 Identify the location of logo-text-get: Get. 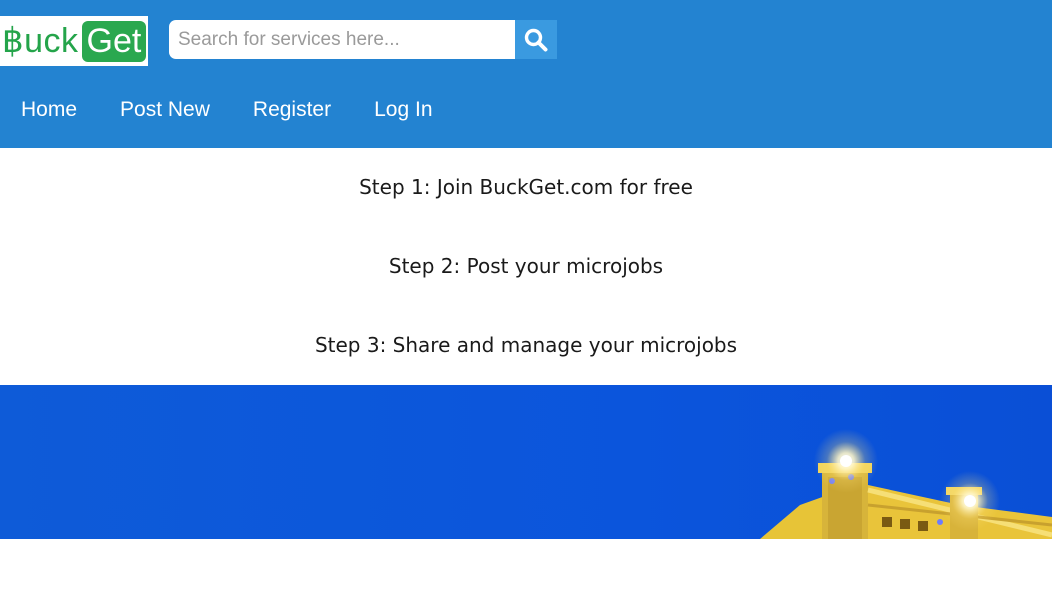
(114, 41).